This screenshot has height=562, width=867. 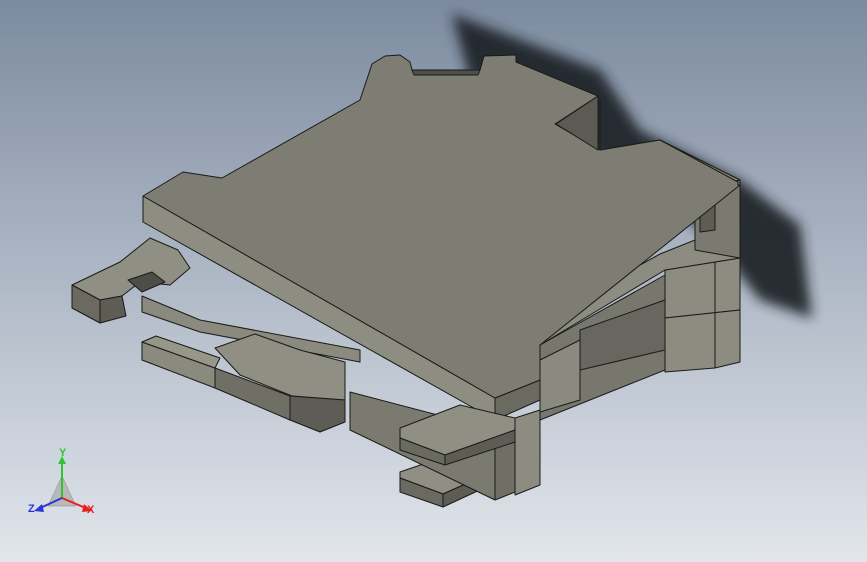 What do you see at coordinates (527, 452) in the screenshot?
I see `front-column` at bounding box center [527, 452].